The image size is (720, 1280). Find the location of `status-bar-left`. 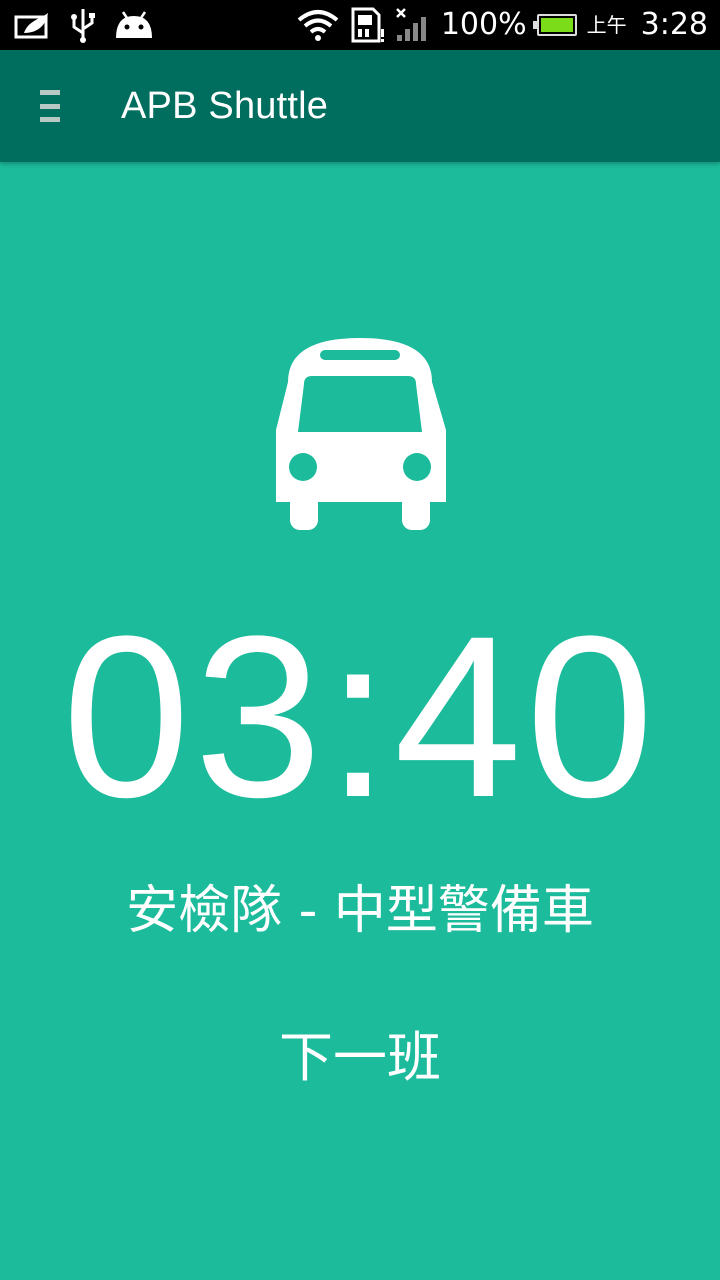

status-bar-left is located at coordinates (84, 25).